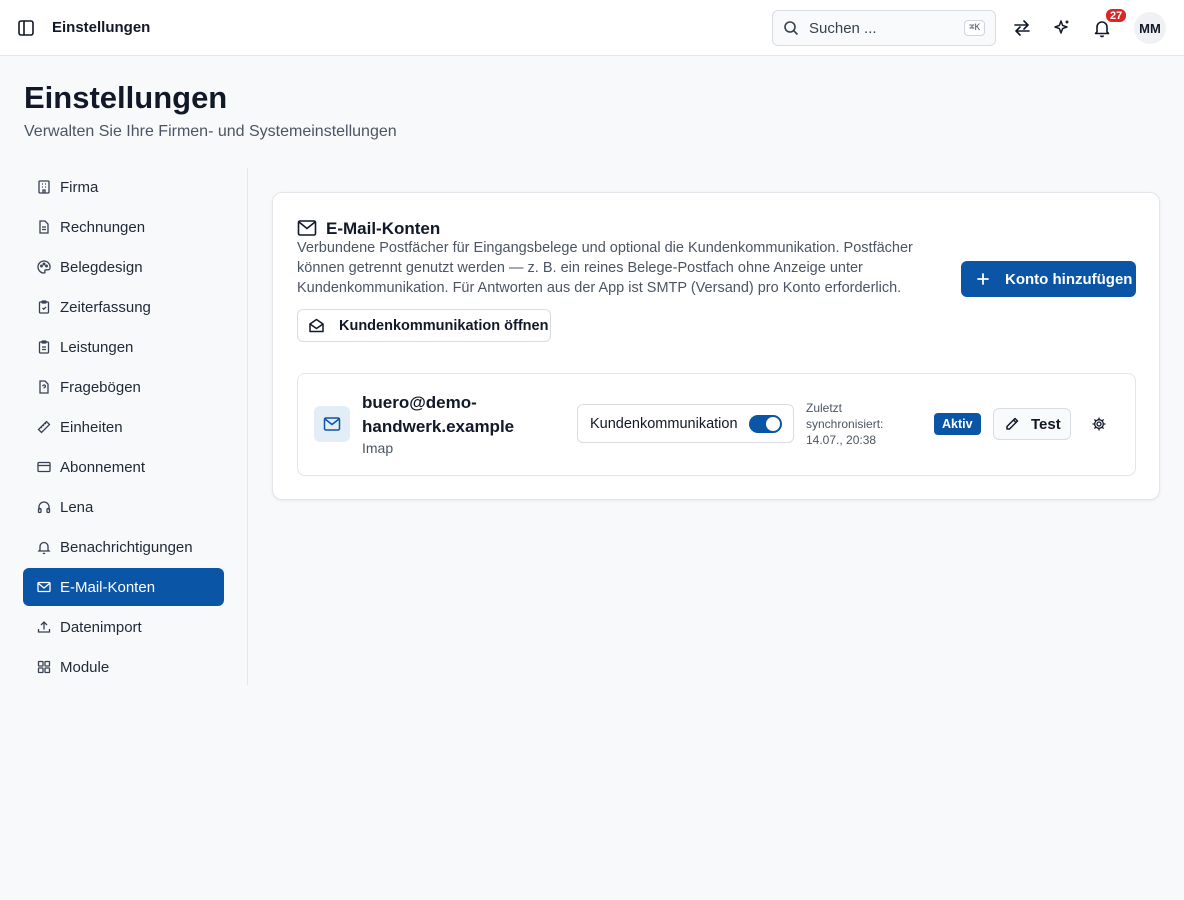 This screenshot has height=900, width=1184. I want to click on top-bar: Einstellungen Suchen ... ⌘K 27 MM, so click(592, 28).